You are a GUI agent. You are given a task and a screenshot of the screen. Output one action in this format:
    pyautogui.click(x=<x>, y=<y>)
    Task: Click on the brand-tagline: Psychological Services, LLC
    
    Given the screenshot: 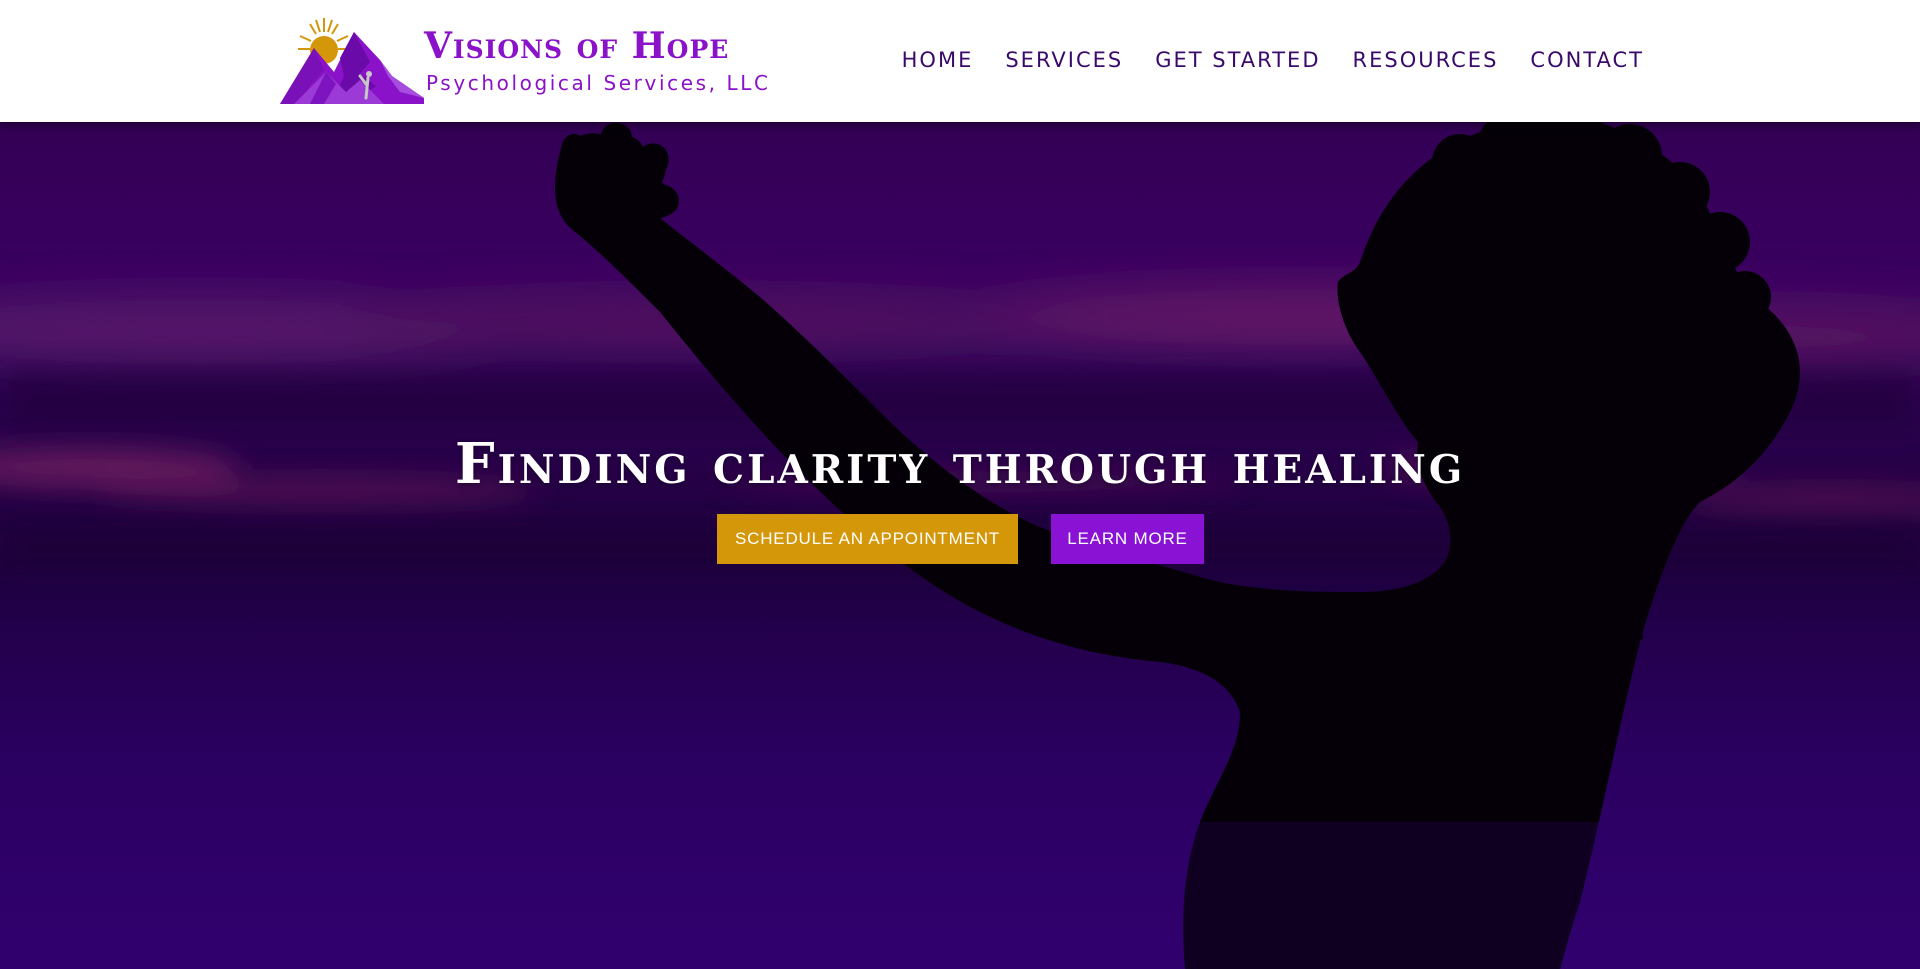 What is the action you would take?
    pyautogui.click(x=598, y=83)
    